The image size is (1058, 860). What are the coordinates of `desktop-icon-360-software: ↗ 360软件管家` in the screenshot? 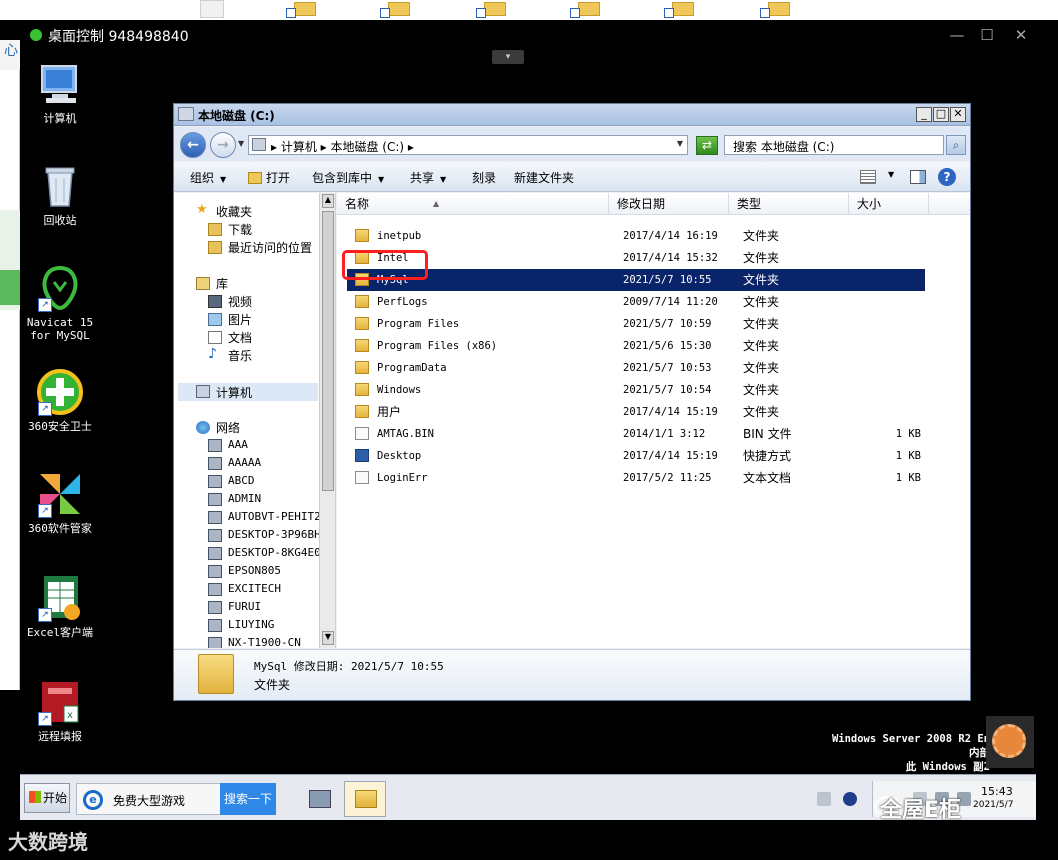 It's located at (60, 502).